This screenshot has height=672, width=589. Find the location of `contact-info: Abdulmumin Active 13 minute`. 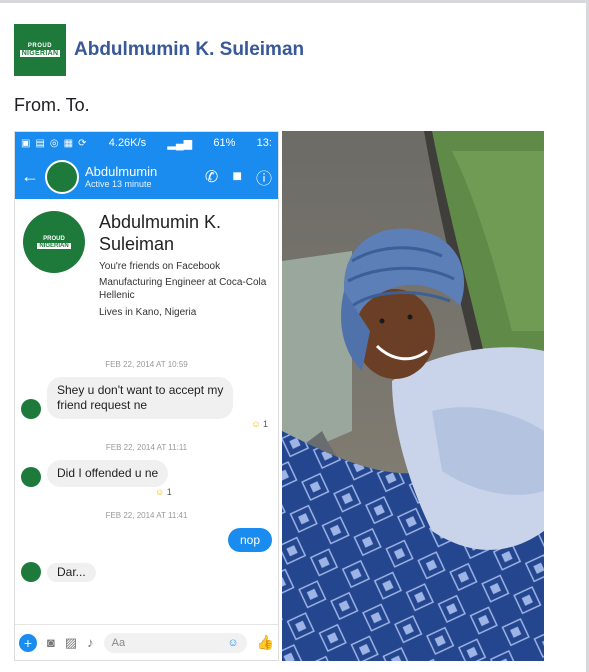

contact-info: Abdulmumin Active 13 minute is located at coordinates (138, 176).